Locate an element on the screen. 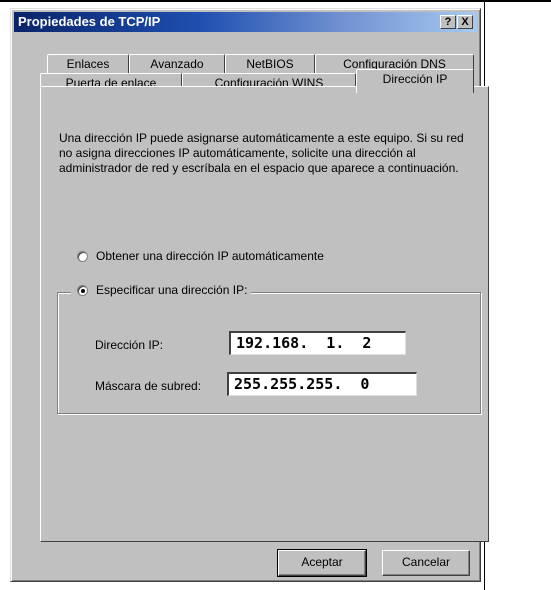  tab-avanzado: Avanzado is located at coordinates (177, 64).